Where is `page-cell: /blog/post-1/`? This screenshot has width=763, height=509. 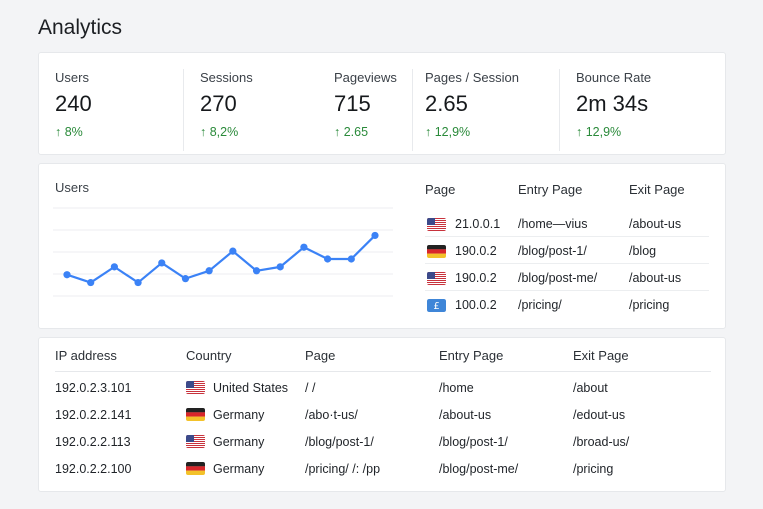
page-cell: /blog/post-1/ is located at coordinates (339, 442).